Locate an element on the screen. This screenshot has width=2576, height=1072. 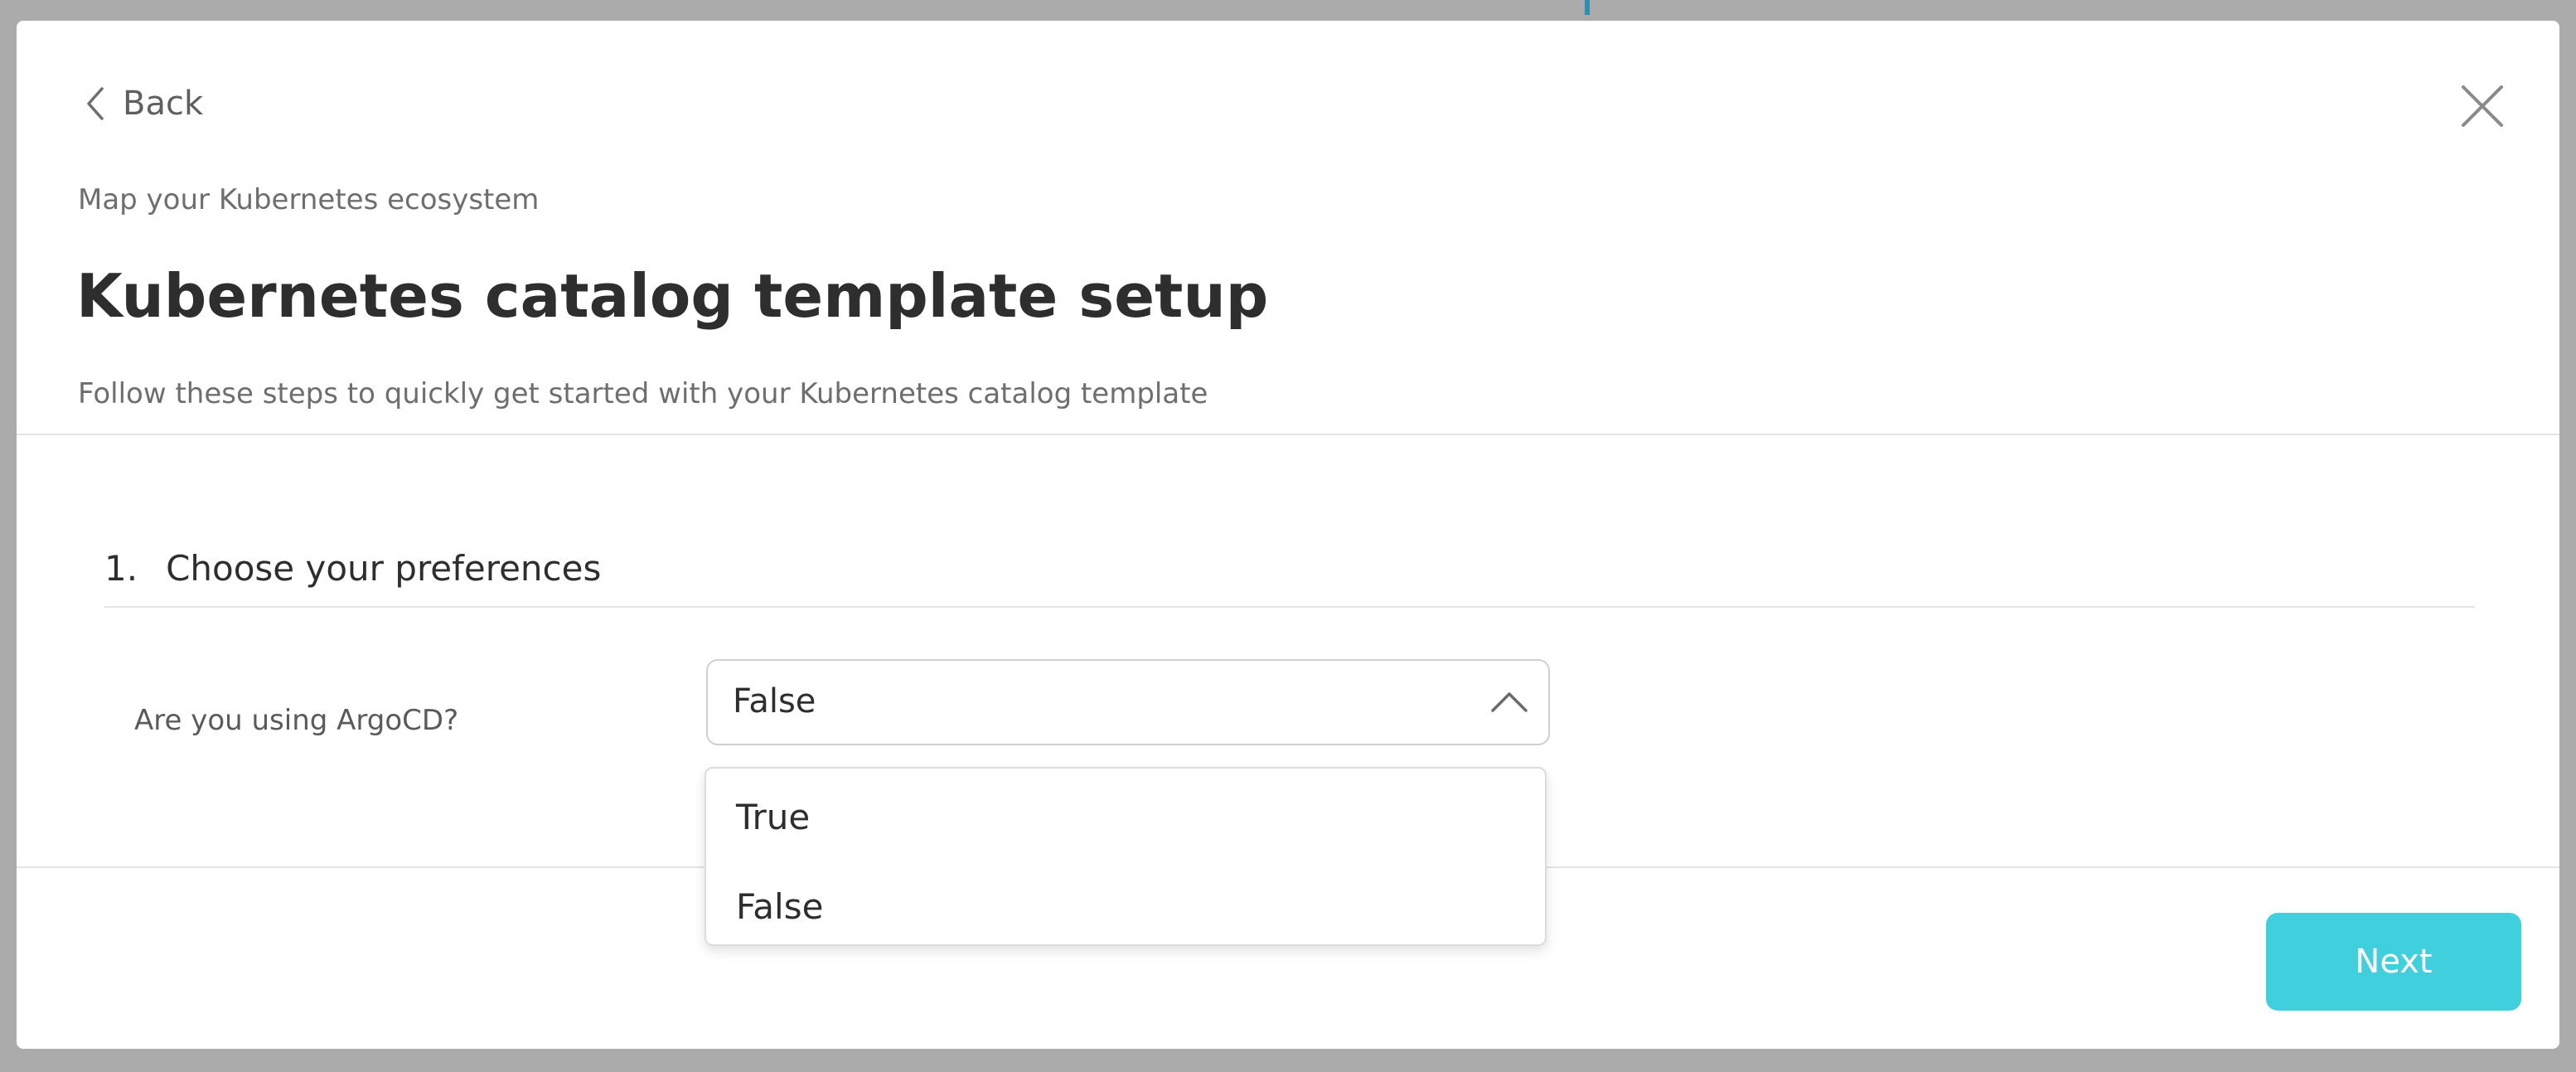
step-number: 1. is located at coordinates (121, 569).